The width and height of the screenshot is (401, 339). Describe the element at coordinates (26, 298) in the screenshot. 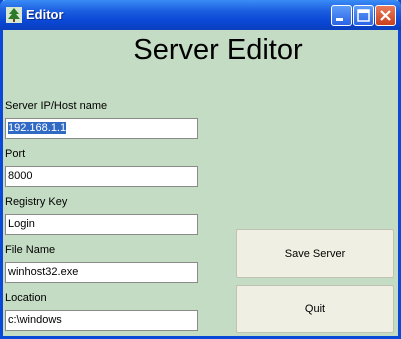

I see `location-label: Location` at that location.